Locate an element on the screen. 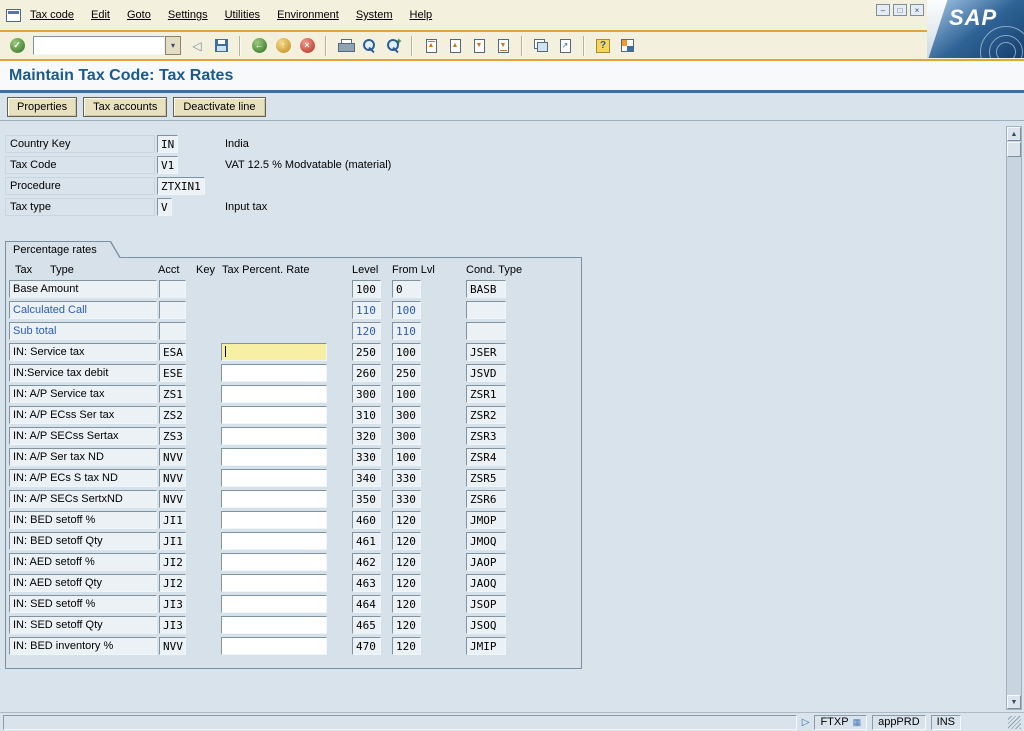  properties-button: Properties is located at coordinates (42, 107).